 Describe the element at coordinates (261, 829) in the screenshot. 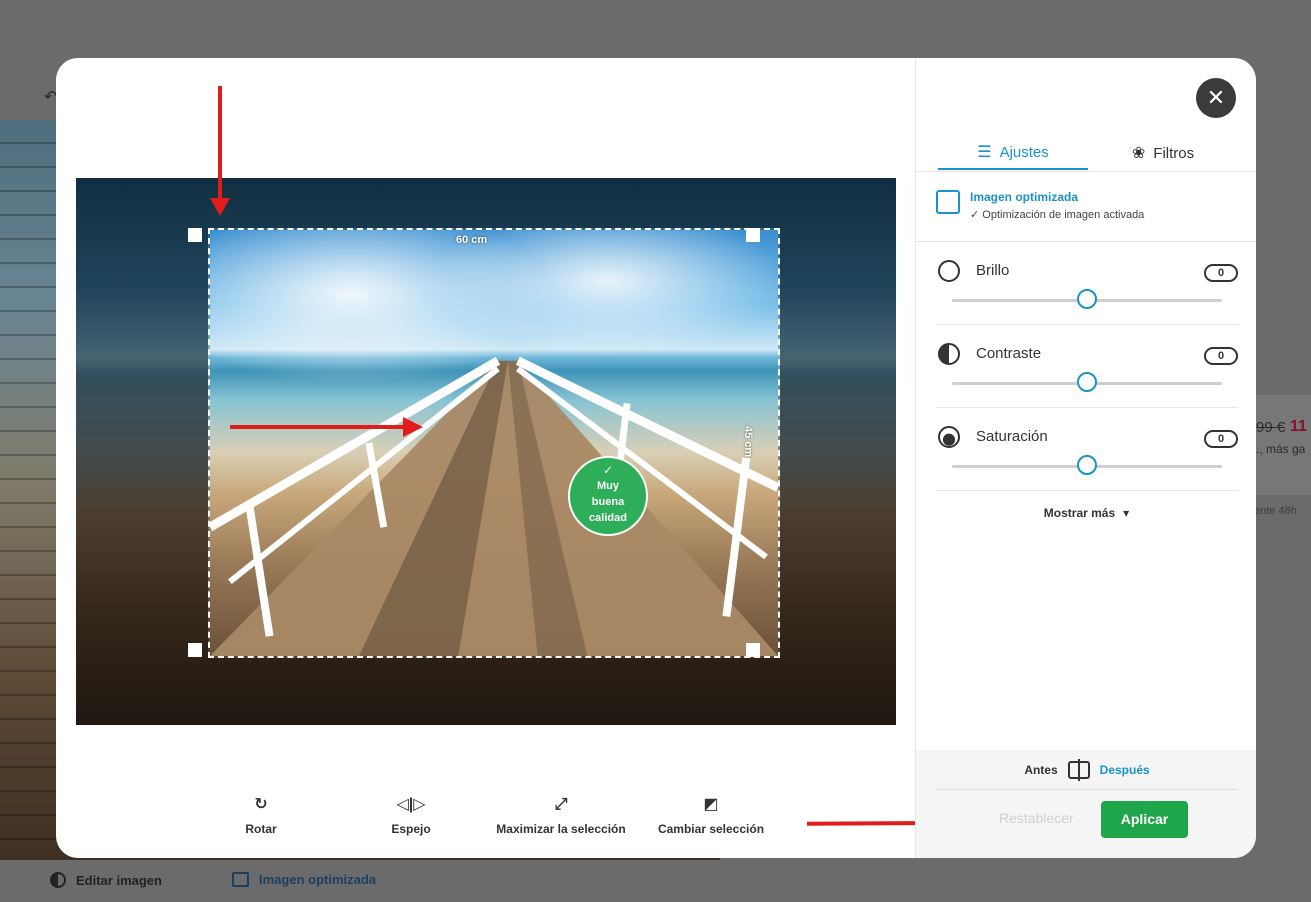

I see `rotate-label: Rotar` at that location.